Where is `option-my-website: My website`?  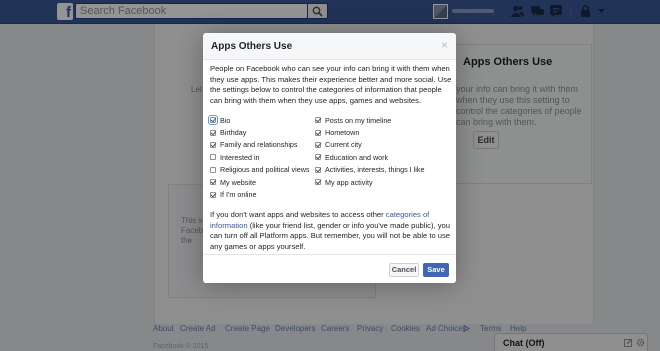 option-my-website: My website is located at coordinates (260, 182).